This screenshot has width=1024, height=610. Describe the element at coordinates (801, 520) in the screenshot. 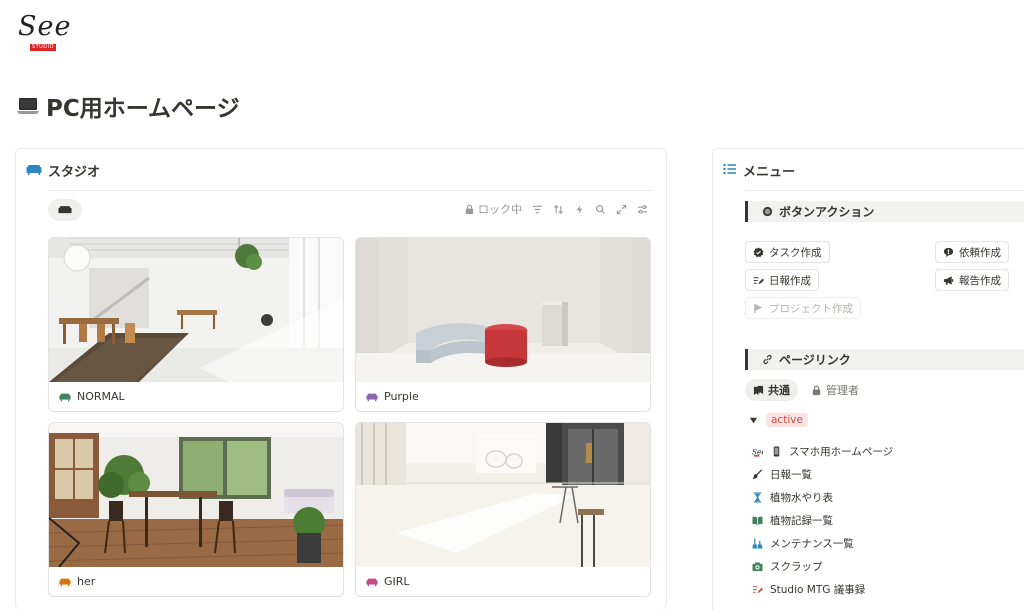

I see `link-label: 植物記録一覧` at that location.